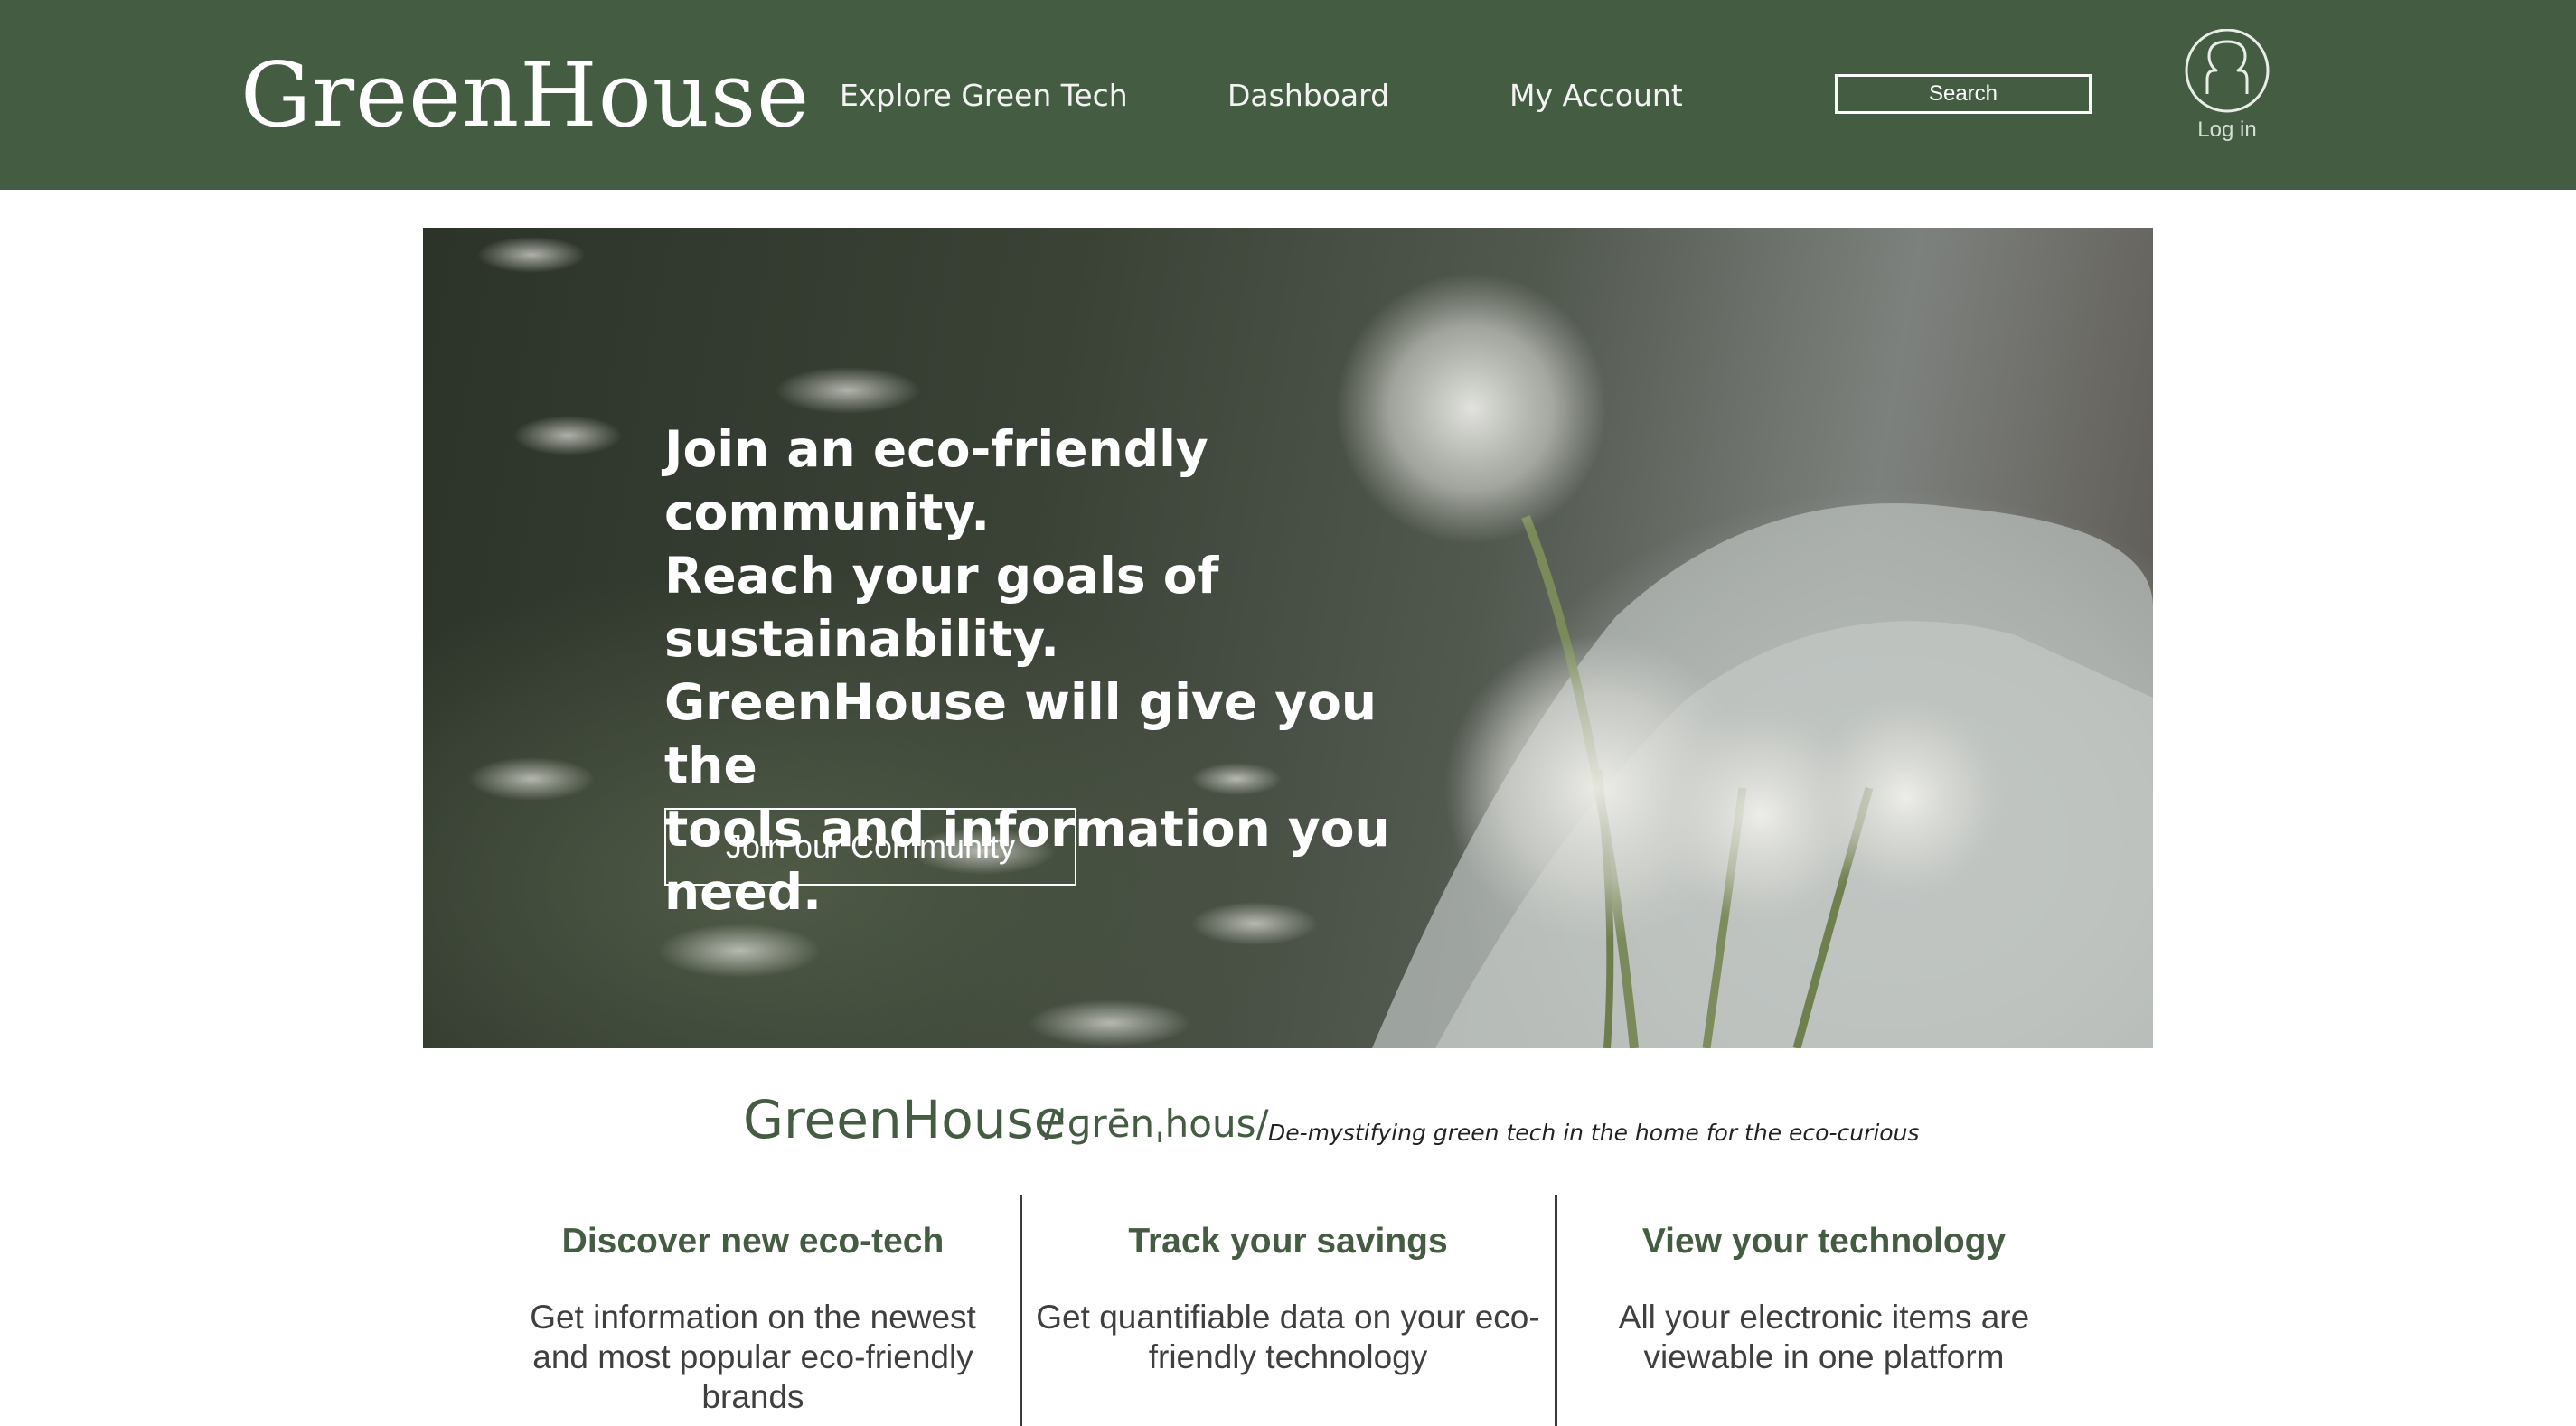 Image resolution: width=2576 pixels, height=1426 pixels. I want to click on login-label: Log in, so click(2227, 130).